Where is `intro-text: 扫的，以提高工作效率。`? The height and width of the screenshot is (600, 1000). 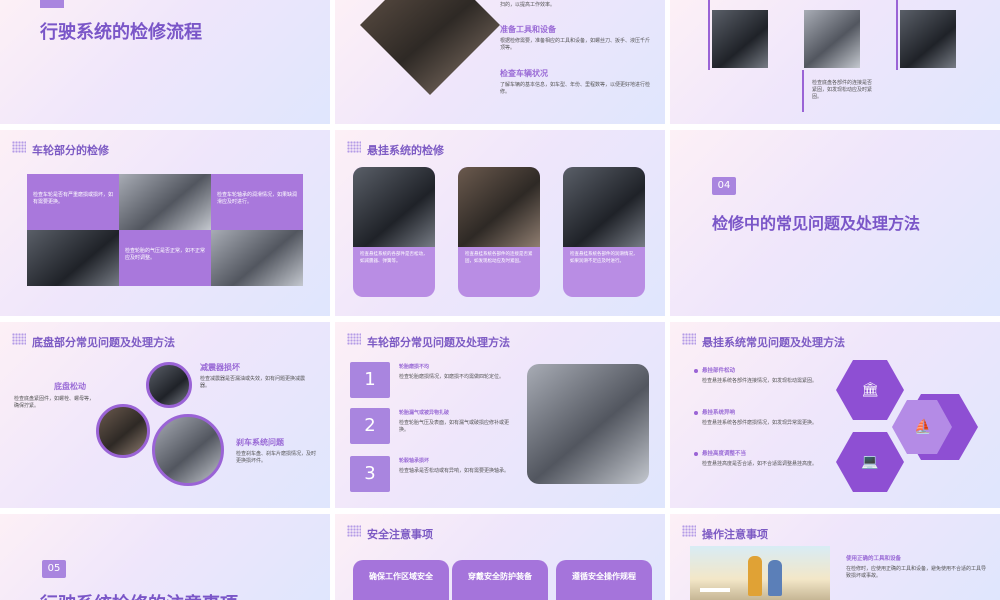
intro-text: 扫的，以提高工作效率。 is located at coordinates (528, 5).